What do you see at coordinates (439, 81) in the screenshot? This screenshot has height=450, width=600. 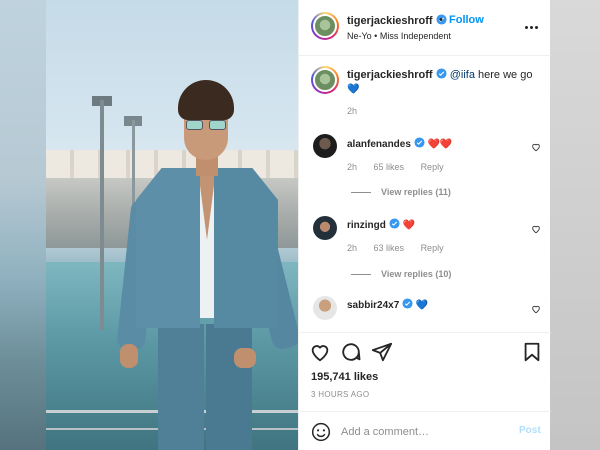 I see `caption: tigerjackieshroff @iifa here we go 💙` at bounding box center [439, 81].